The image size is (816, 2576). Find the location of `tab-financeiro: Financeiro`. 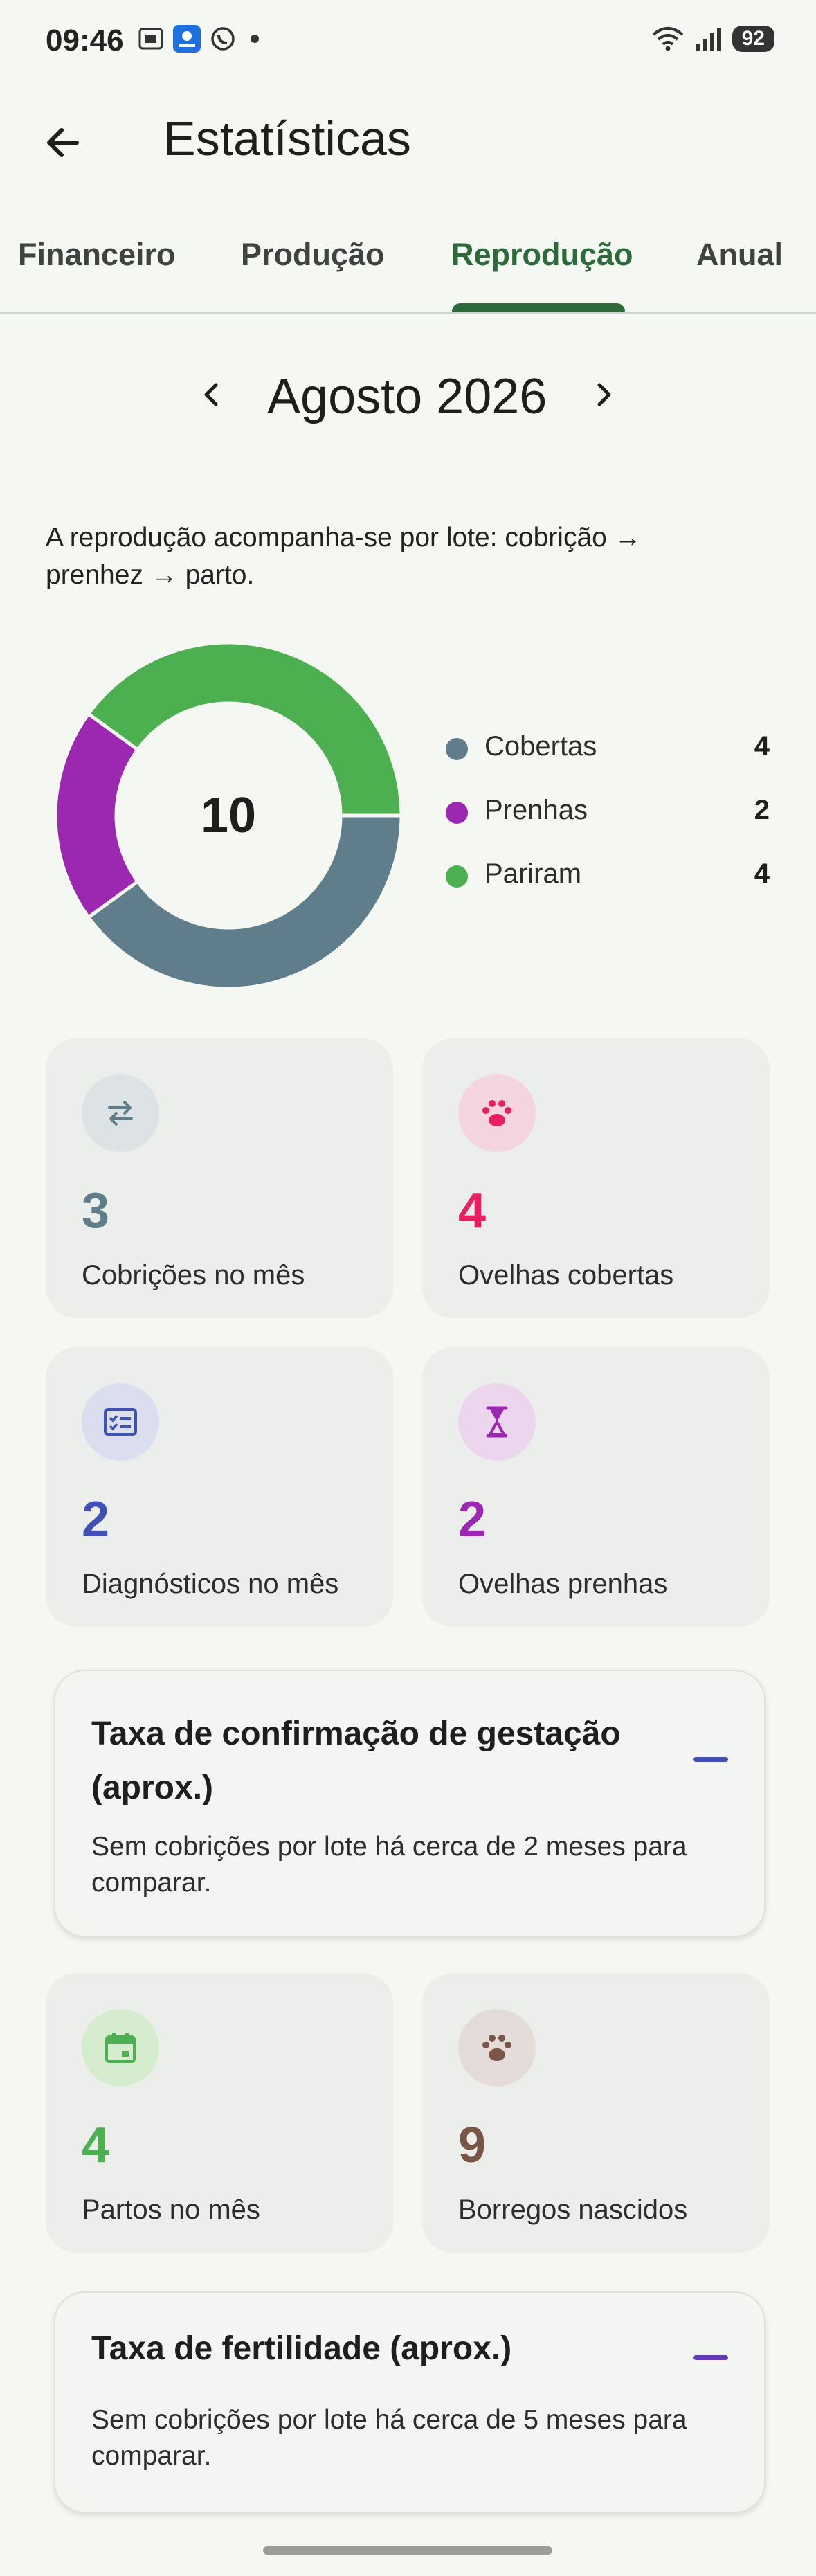

tab-financeiro: Financeiro is located at coordinates (97, 255).